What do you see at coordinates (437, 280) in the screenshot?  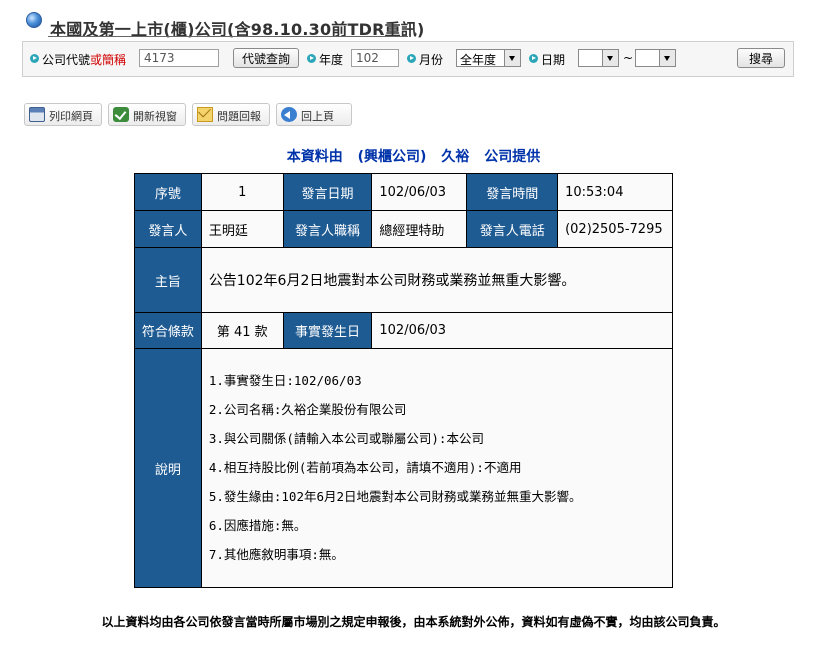 I see `subject-value: 公告102年6月2日地震對本公司財務或業務並無重大影響。` at bounding box center [437, 280].